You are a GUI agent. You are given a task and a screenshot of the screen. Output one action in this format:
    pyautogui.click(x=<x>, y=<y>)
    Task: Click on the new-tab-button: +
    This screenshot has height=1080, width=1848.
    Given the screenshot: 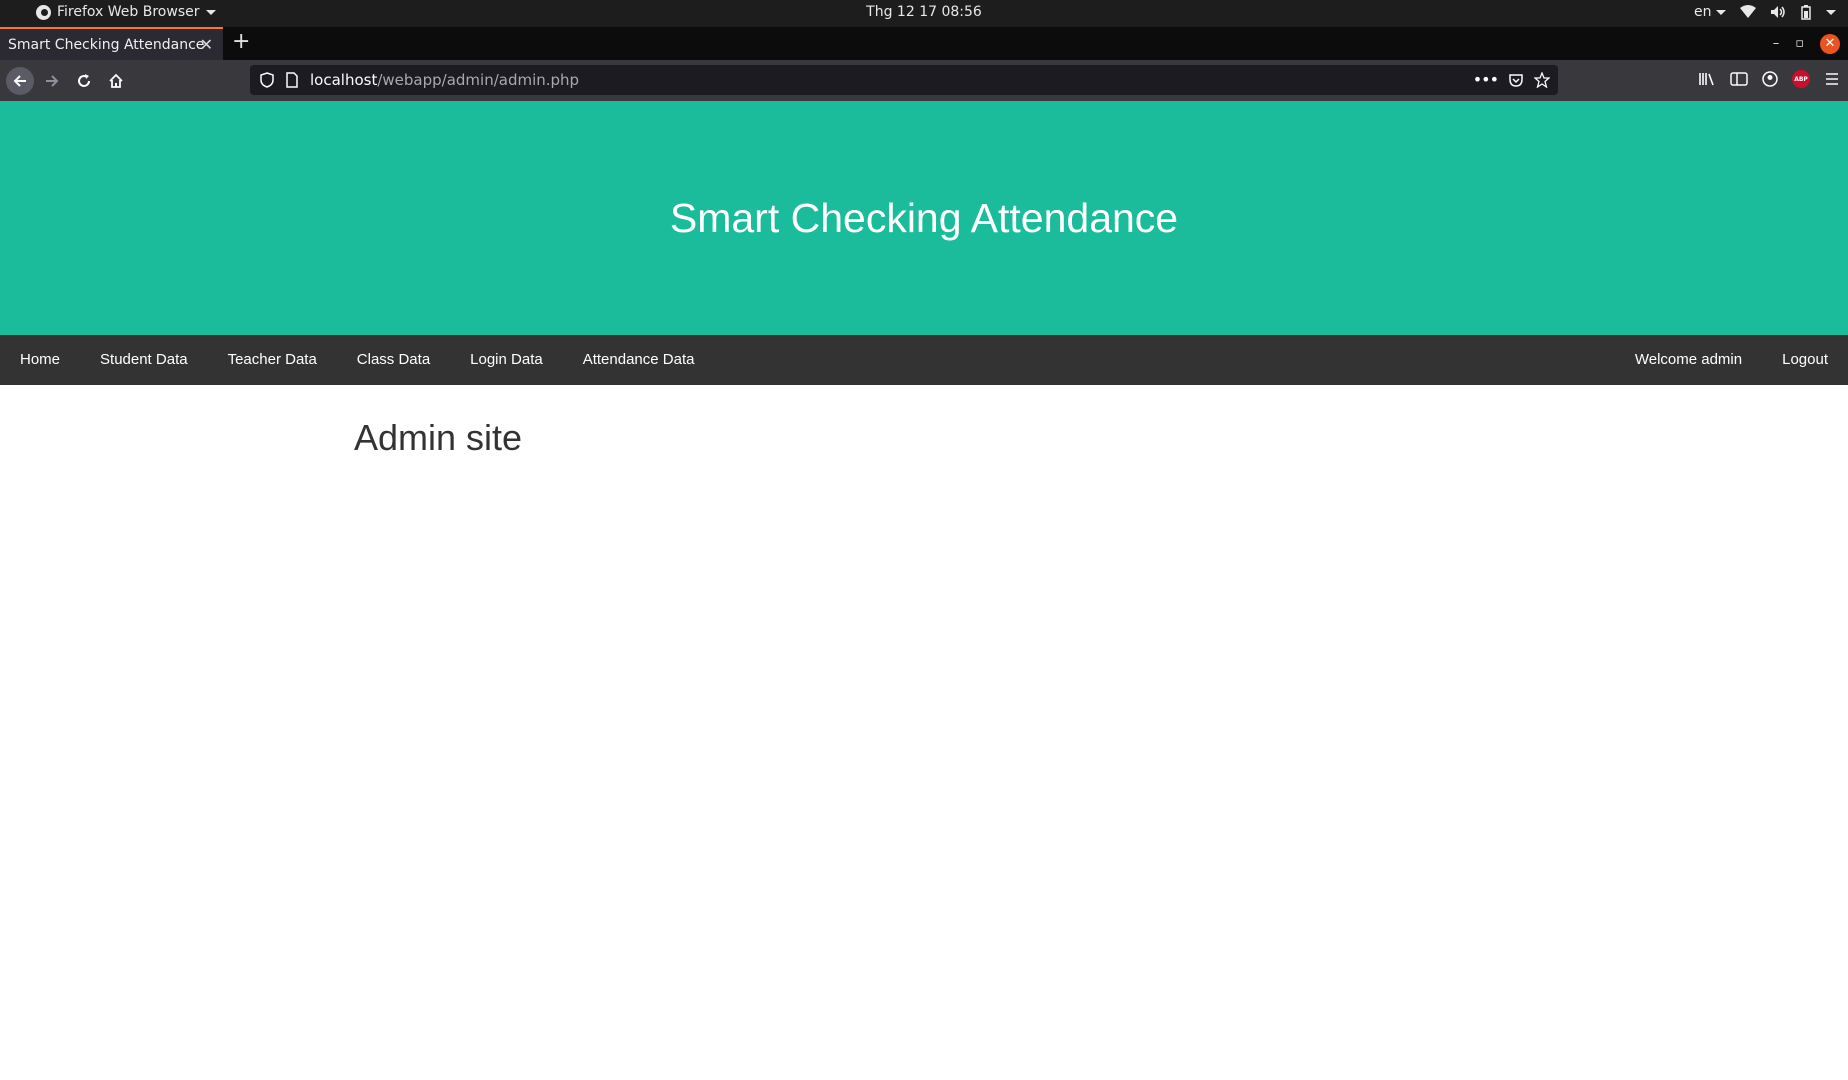 What is the action you would take?
    pyautogui.click(x=241, y=41)
    